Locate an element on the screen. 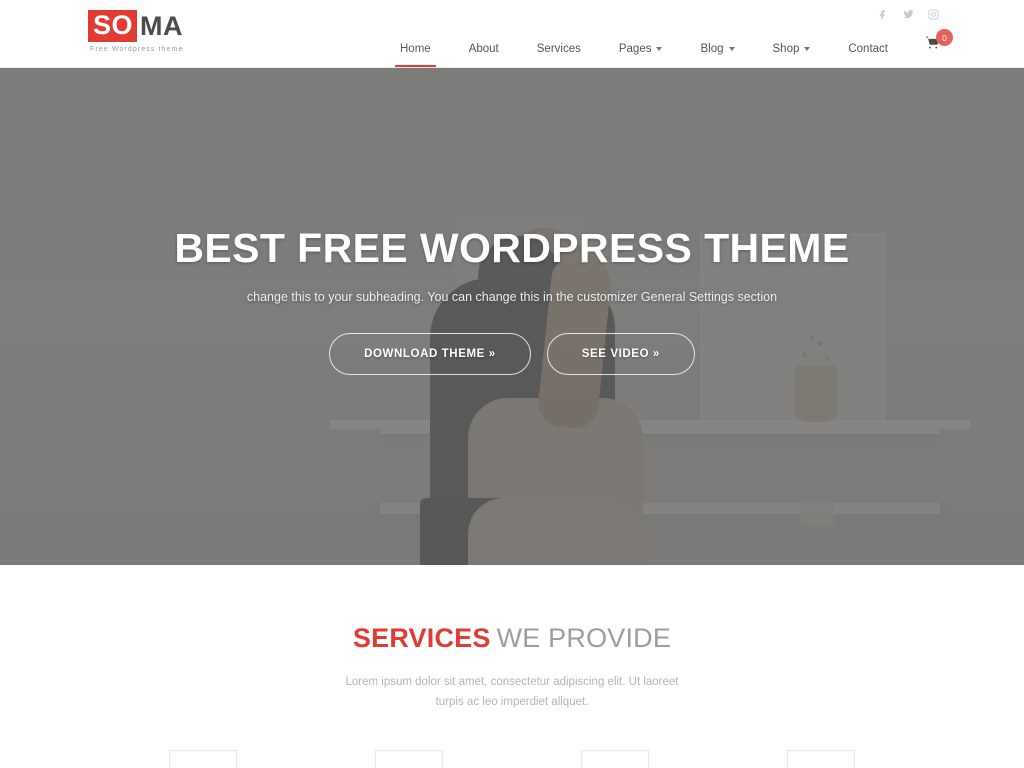 The height and width of the screenshot is (768, 1024). download-theme-button: DOWNLOAD THEME » is located at coordinates (430, 354).